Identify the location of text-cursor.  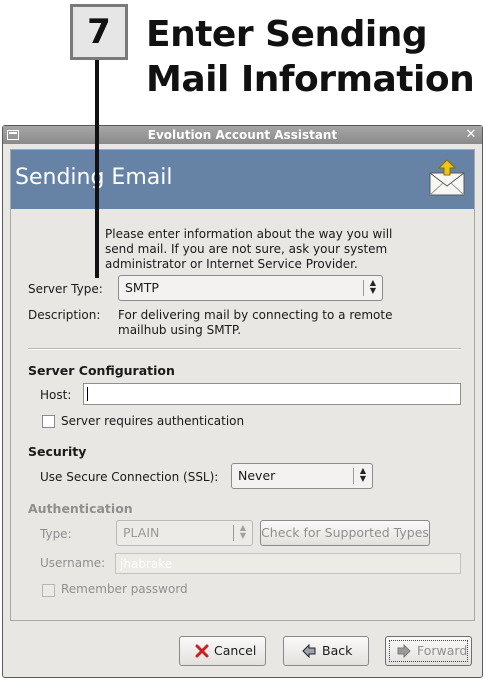
(87, 394).